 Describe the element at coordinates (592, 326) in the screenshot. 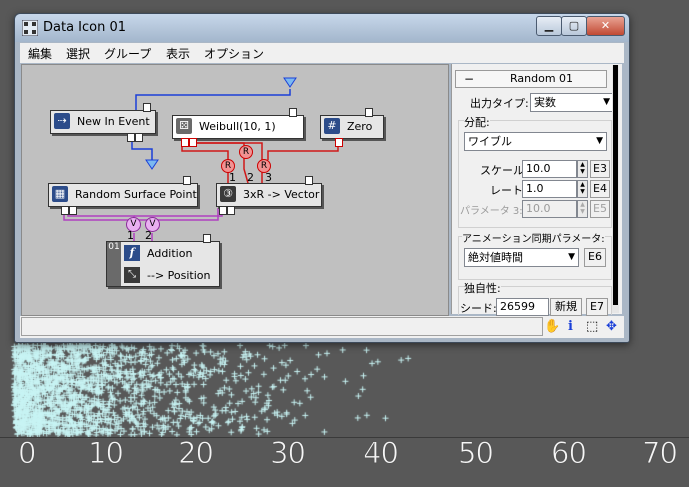

I see `zoom-region-icon: ⬚` at that location.